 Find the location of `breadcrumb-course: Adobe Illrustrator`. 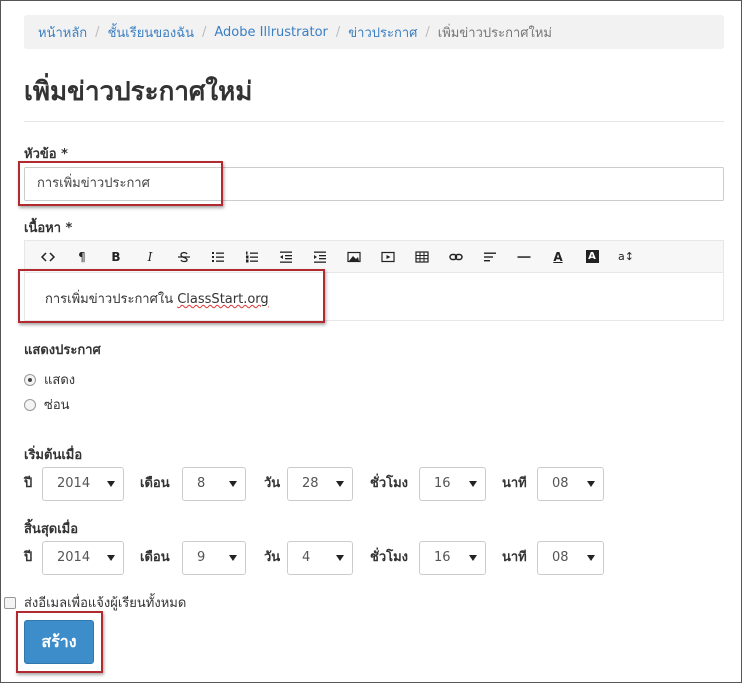

breadcrumb-course: Adobe Illrustrator is located at coordinates (270, 32).